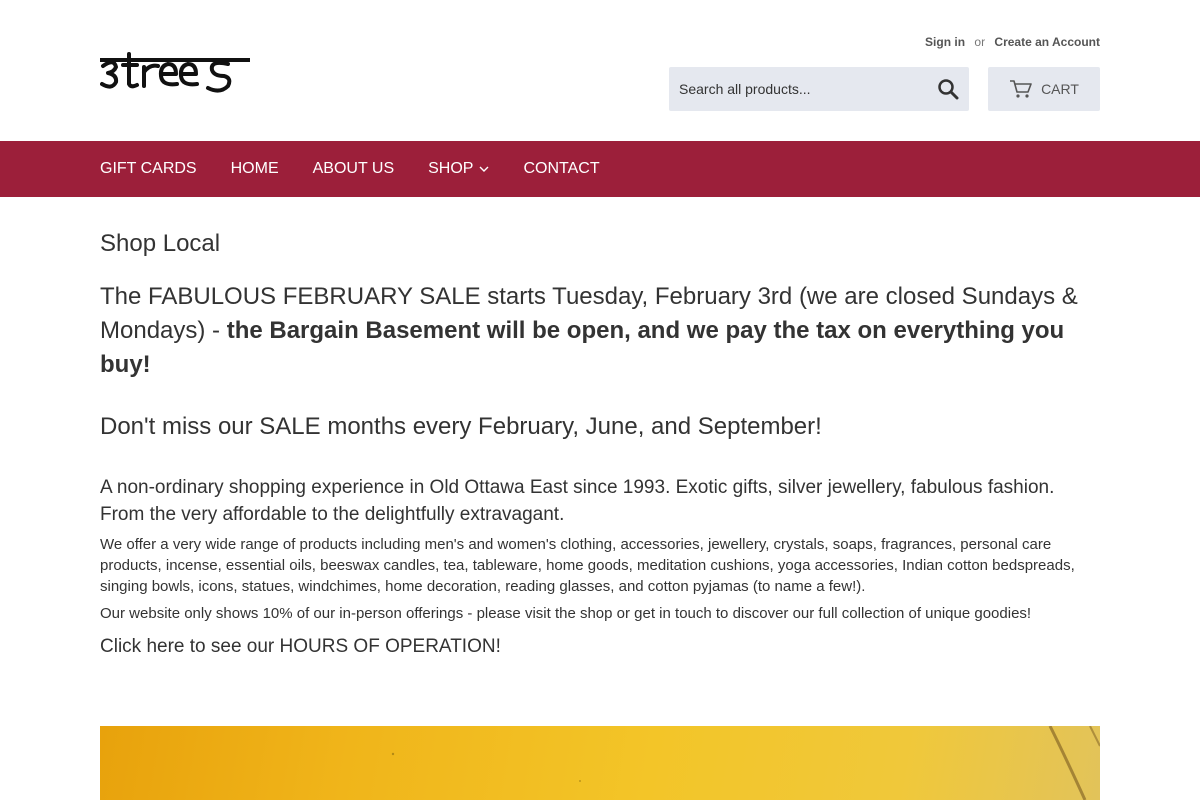  I want to click on nav-item-label: GIFT CARDS, so click(148, 168).